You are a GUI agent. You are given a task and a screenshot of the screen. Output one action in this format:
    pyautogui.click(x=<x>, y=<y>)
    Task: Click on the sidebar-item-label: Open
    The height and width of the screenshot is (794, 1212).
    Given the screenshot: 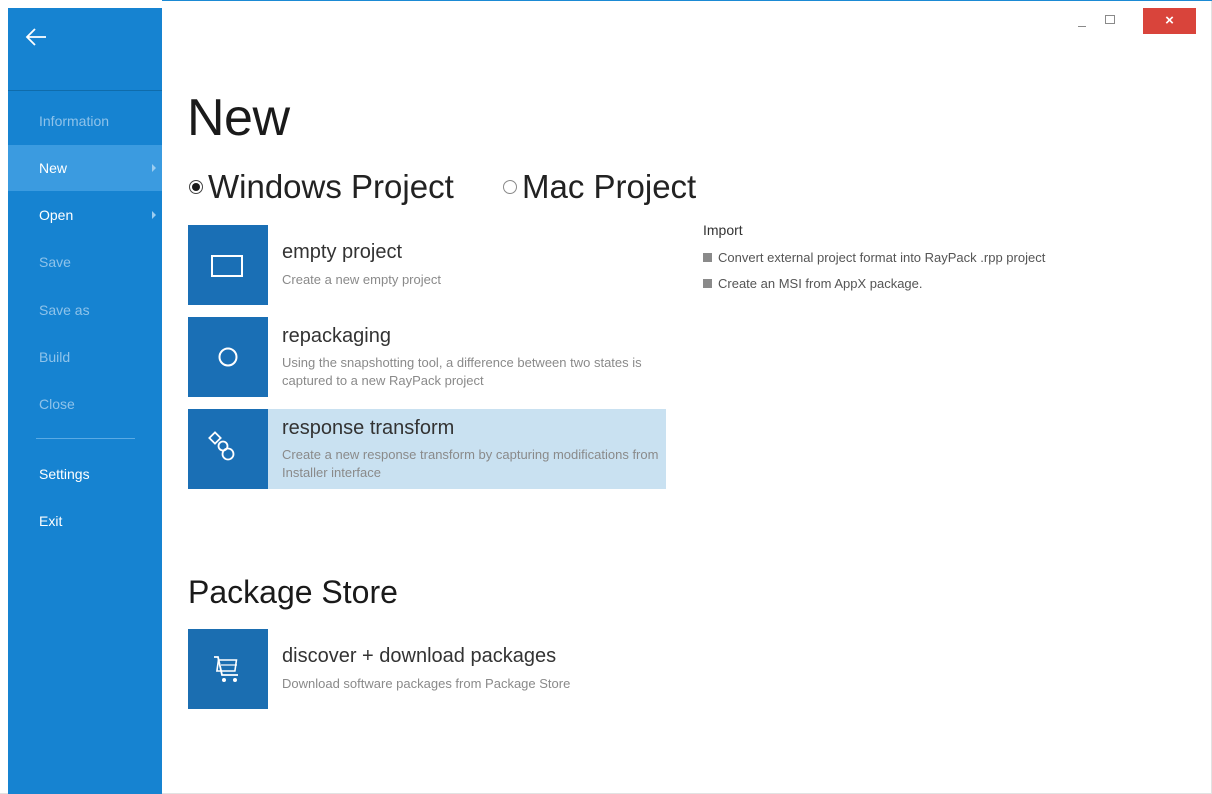 What is the action you would take?
    pyautogui.click(x=56, y=215)
    